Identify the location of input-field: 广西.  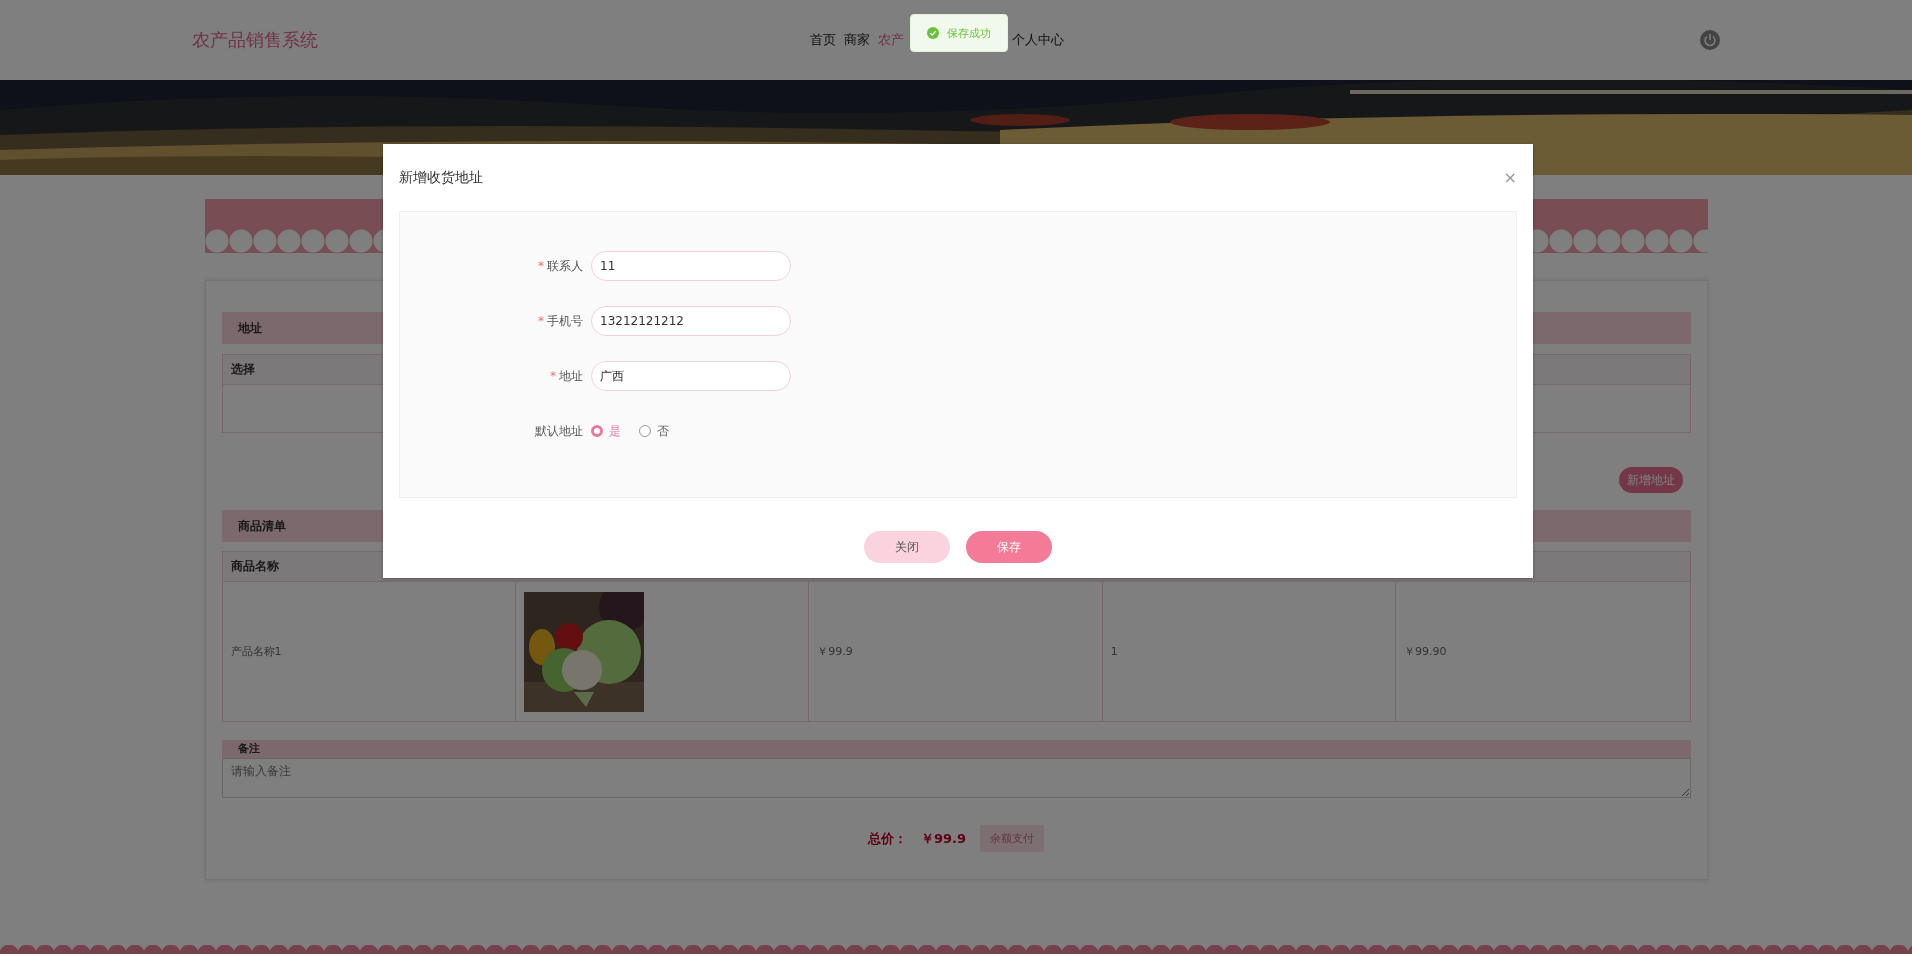
(691, 376).